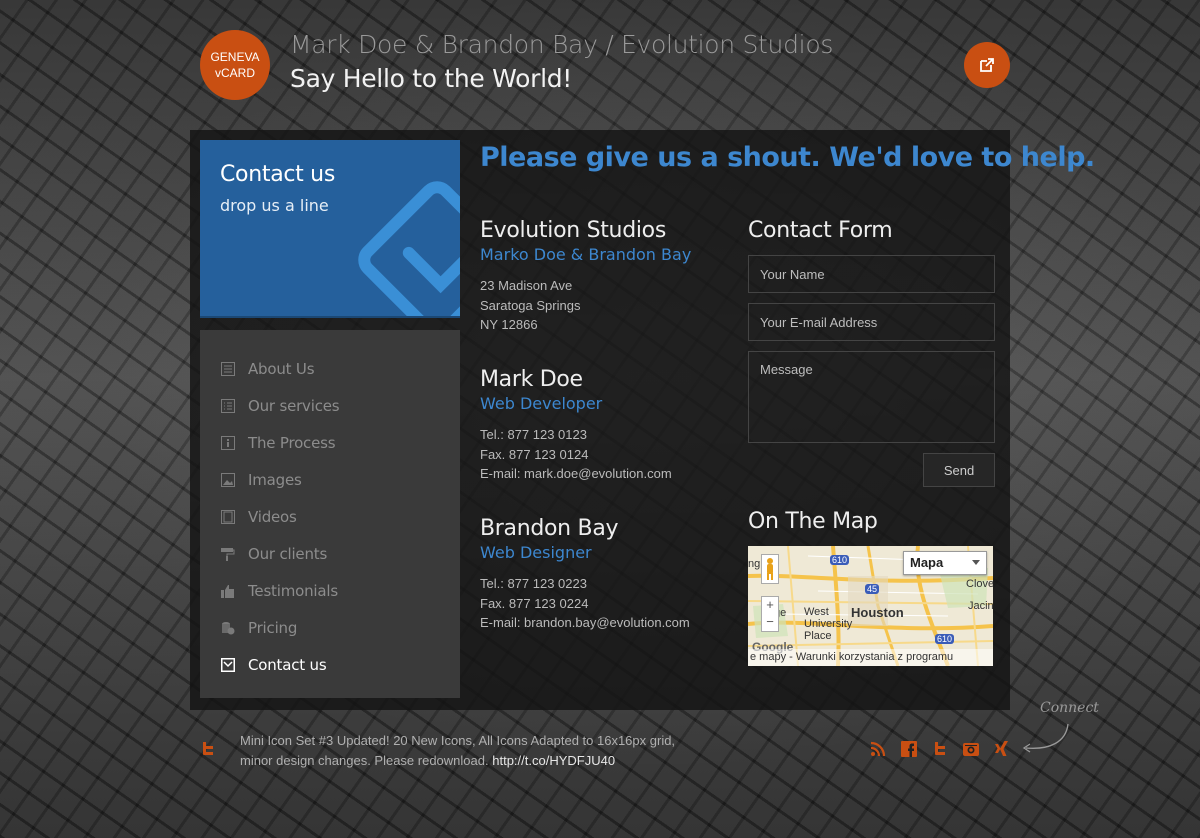  I want to click on hero-subtitle: drop us a line, so click(274, 205).